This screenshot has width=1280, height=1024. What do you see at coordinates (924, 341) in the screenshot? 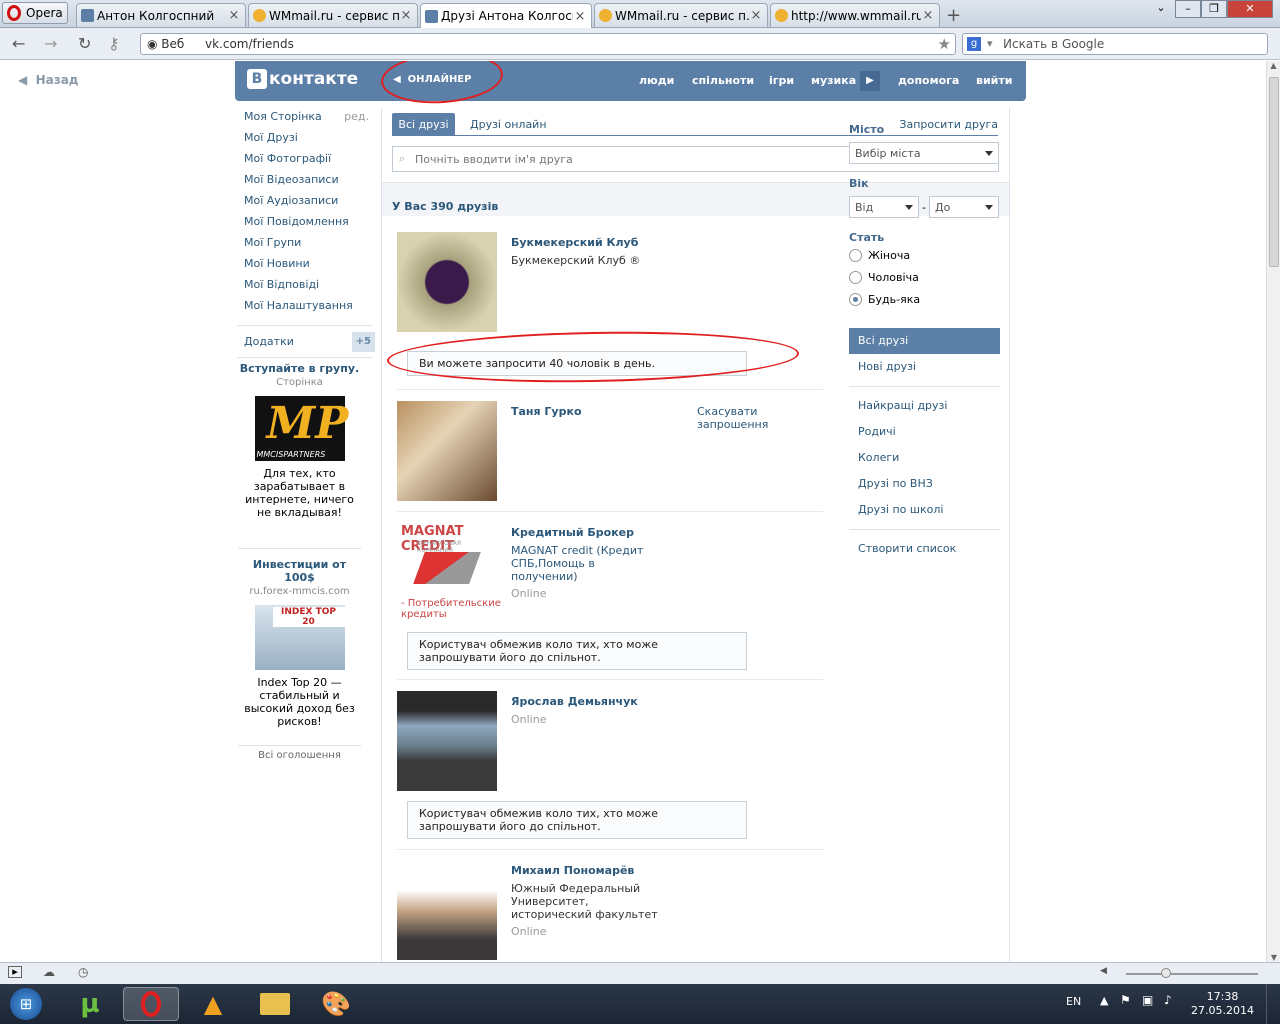
I see `filter-all-friends: Всі друзі` at bounding box center [924, 341].